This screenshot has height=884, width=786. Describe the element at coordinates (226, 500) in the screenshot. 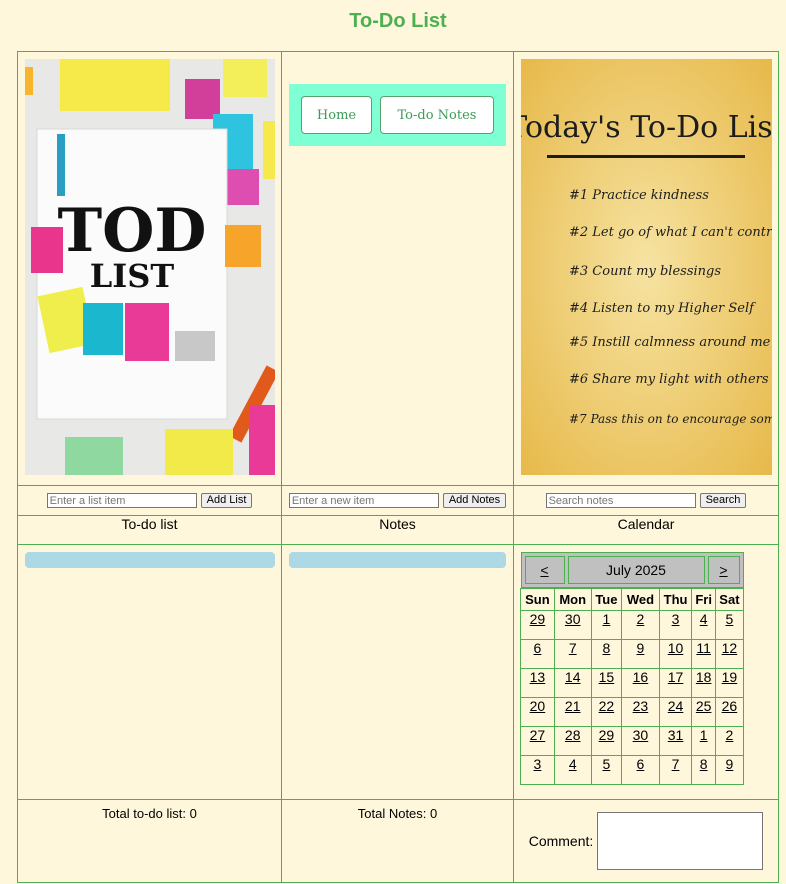

I see `add-list-button: Add List` at that location.